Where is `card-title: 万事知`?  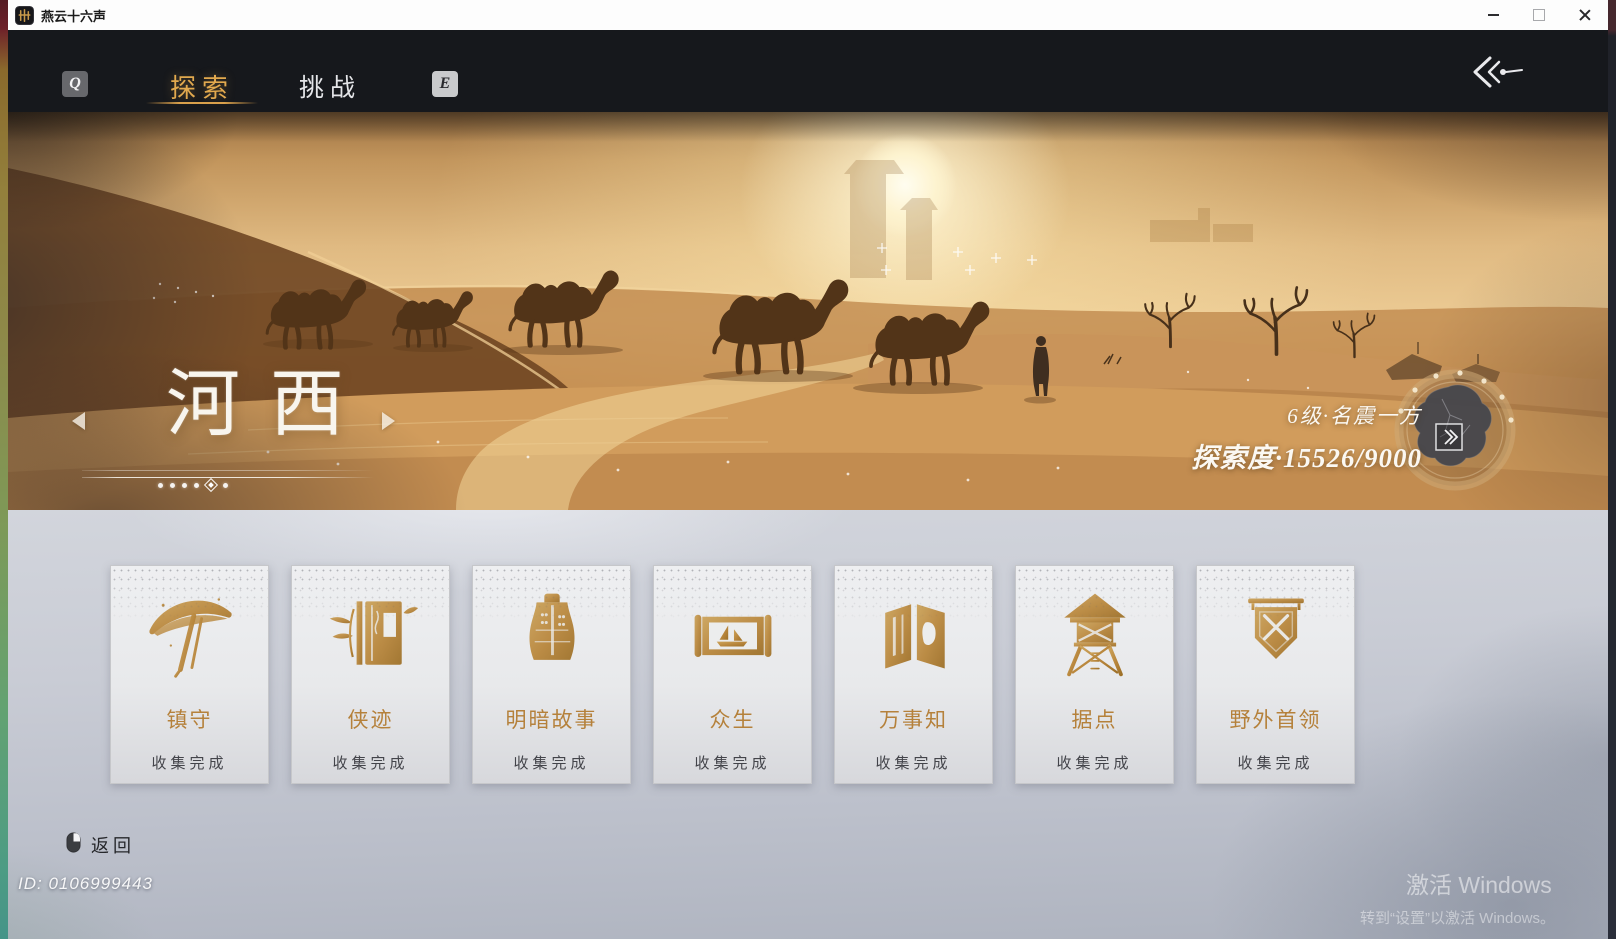
card-title: 万事知 is located at coordinates (913, 720).